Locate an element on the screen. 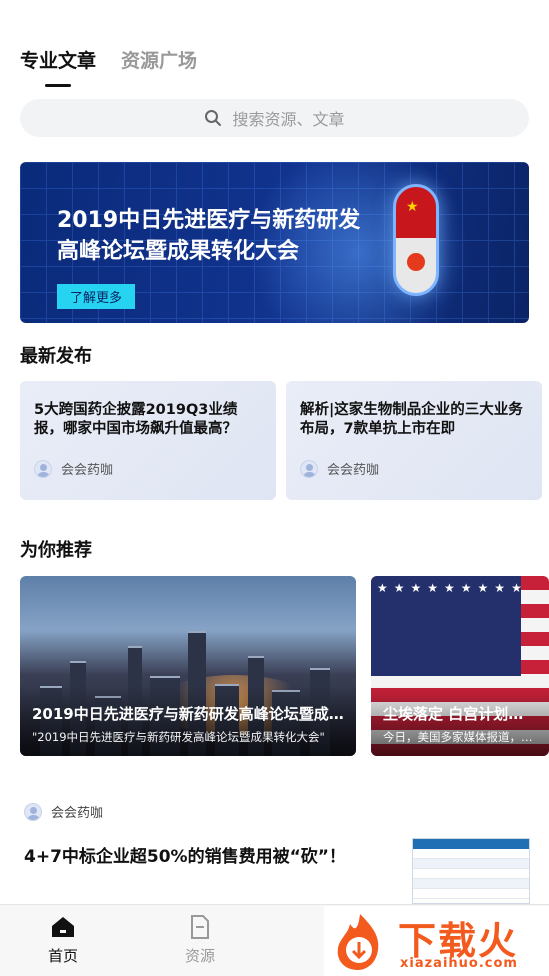  banner-title: 2019中日先进医疗与新药研发 高峰论坛暨成果转化大会 is located at coordinates (209, 236).